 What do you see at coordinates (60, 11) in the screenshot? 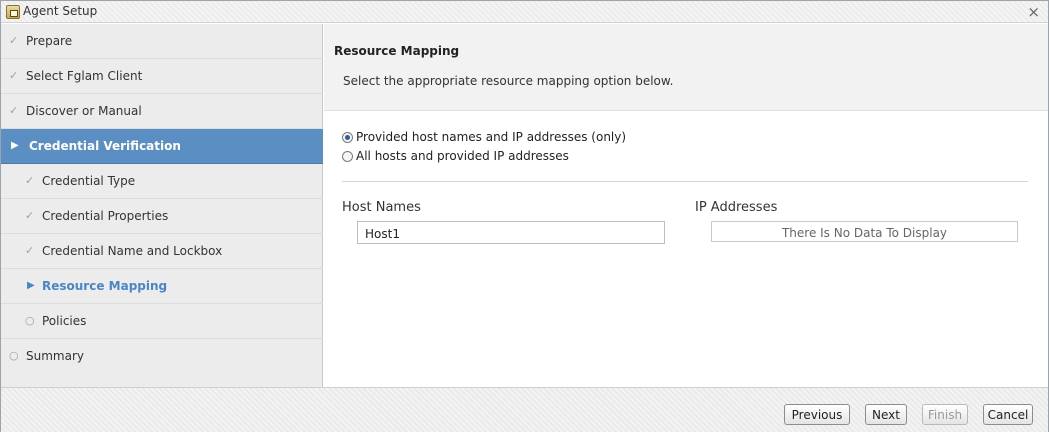
I see `window-title: Agent Setup` at bounding box center [60, 11].